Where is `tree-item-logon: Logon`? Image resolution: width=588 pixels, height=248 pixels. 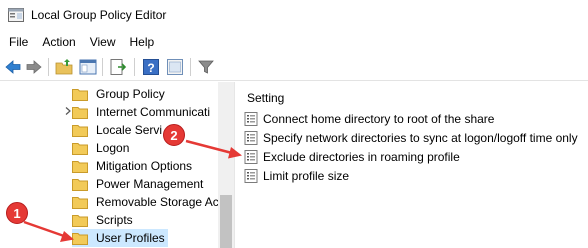
tree-item-logon: Logon is located at coordinates (102, 148).